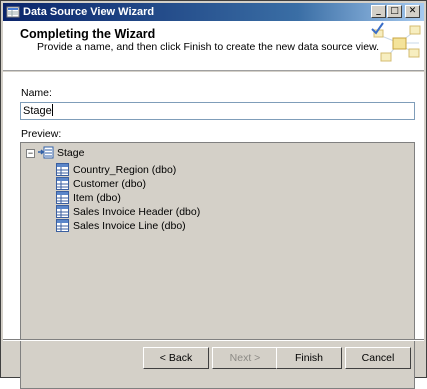  I want to click on minimize-icon: _, so click(378, 11).